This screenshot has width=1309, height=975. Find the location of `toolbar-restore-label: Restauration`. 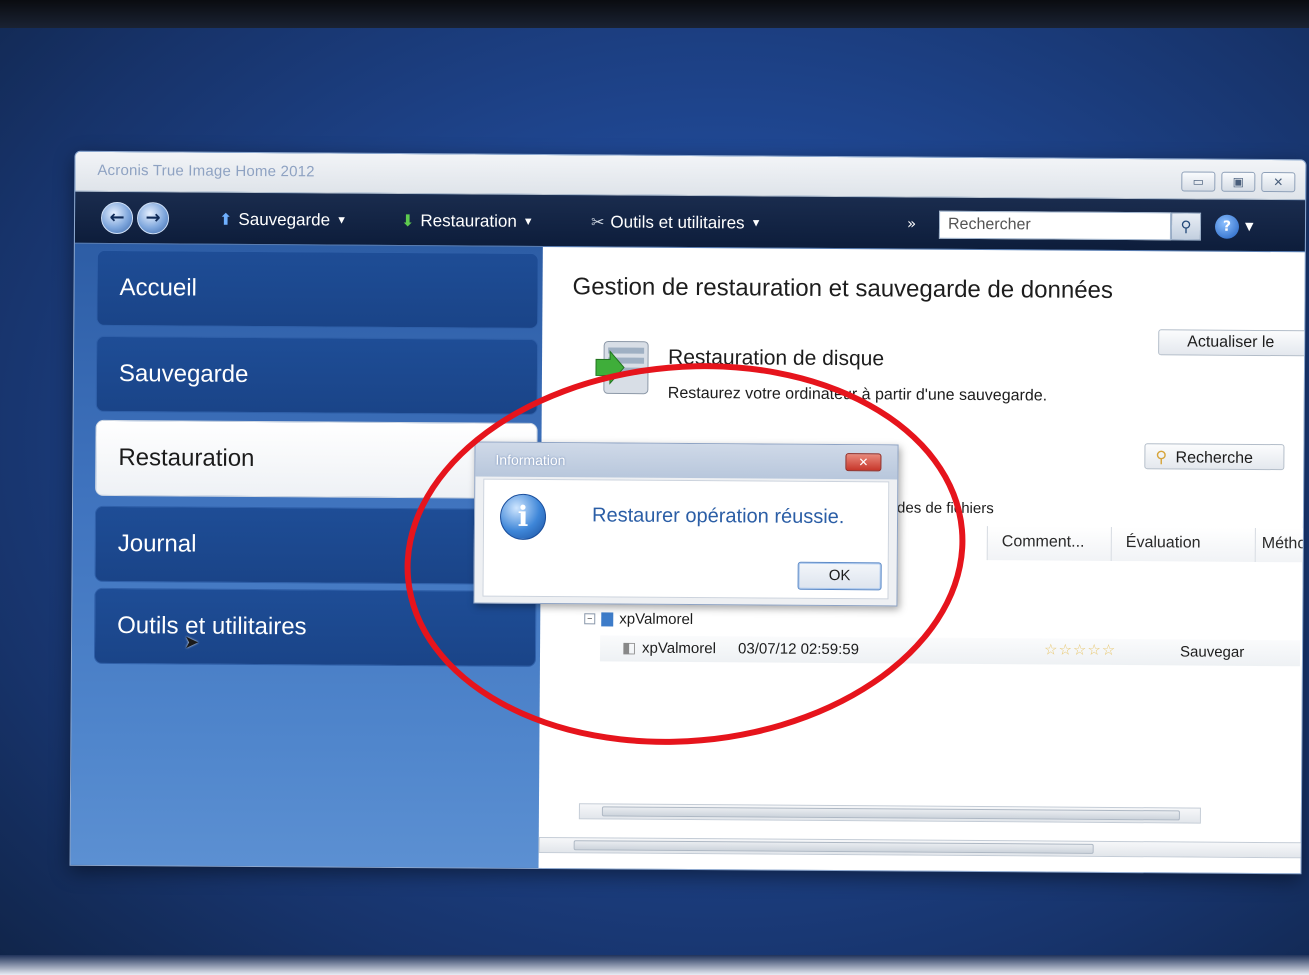

toolbar-restore-label: Restauration is located at coordinates (468, 221).